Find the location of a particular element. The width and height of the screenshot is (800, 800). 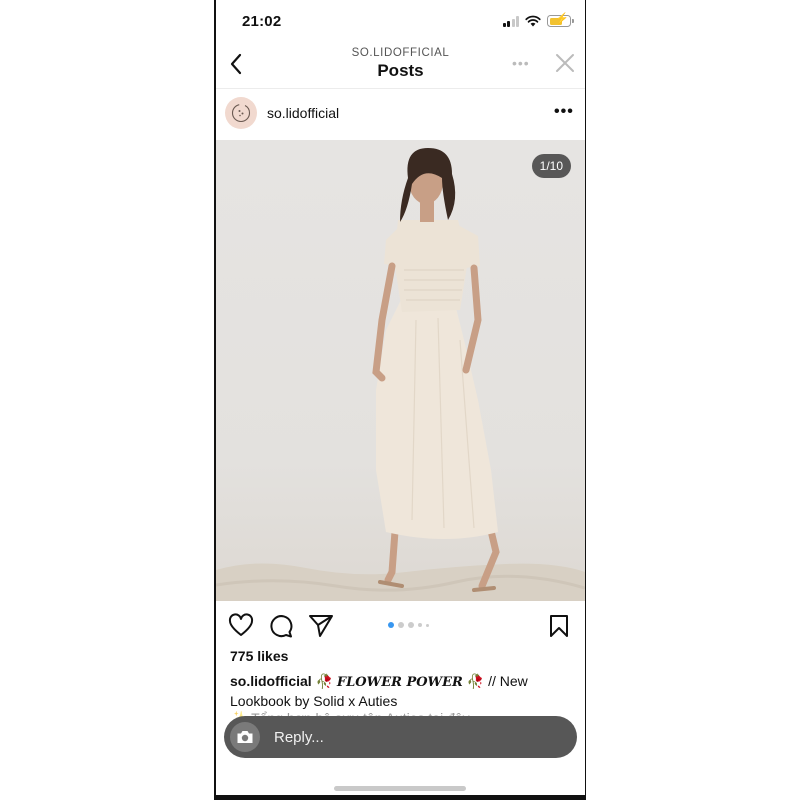

status-icons: ⚡ is located at coordinates (538, 20).